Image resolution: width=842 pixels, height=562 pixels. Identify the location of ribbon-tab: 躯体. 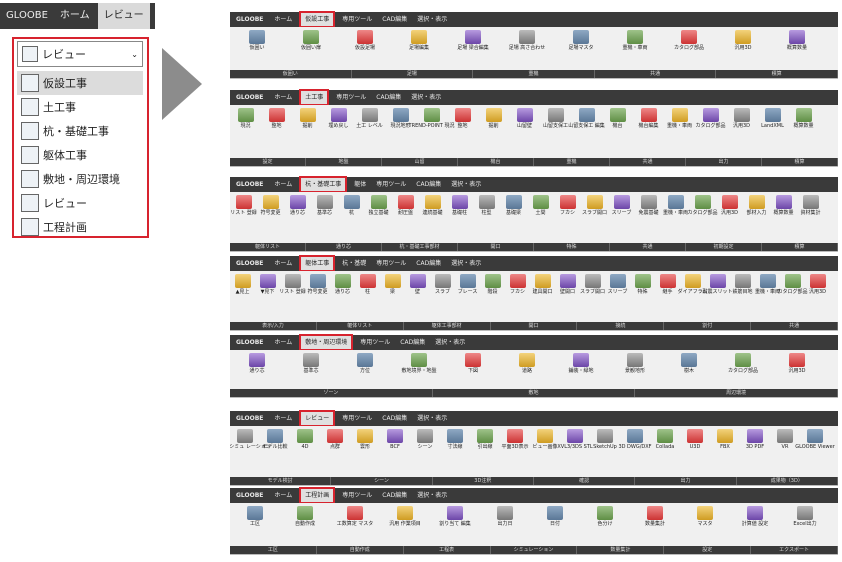
(360, 184).